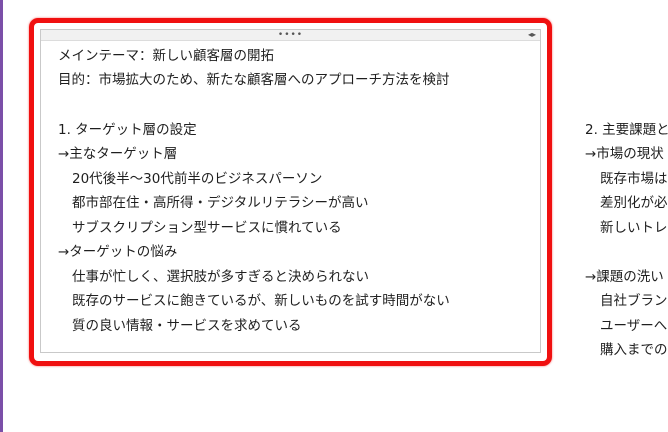 This screenshot has height=432, width=668. I want to click on bullet-too-many-choices: 仕事が忙しく、選択肢が多すぎると決められない, so click(220, 277).